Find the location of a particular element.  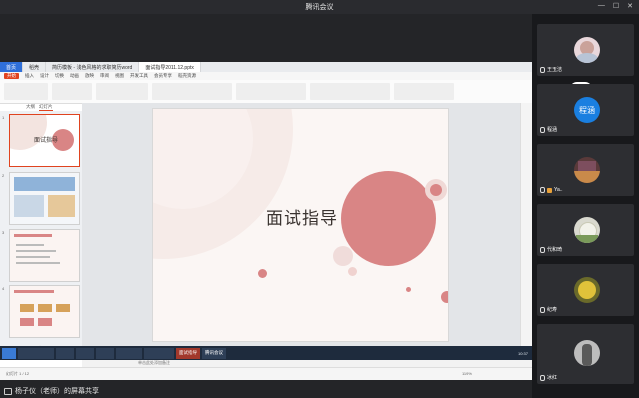

small-circle-dot is located at coordinates (436, 190).